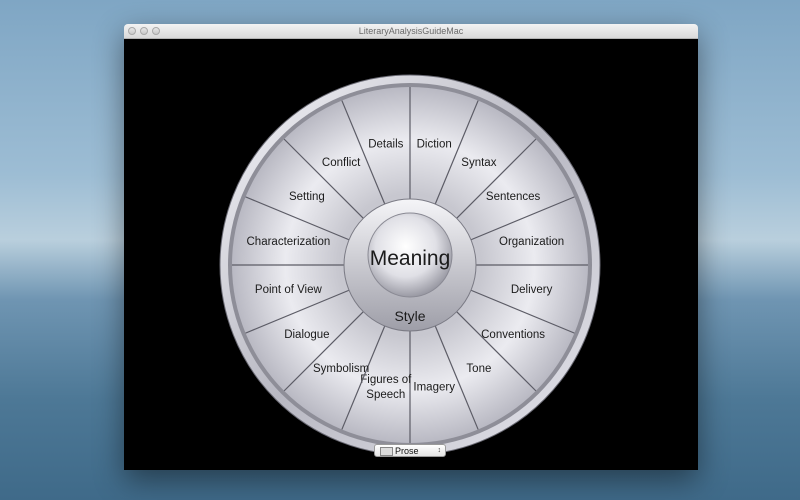 This screenshot has width=800, height=500. Describe the element at coordinates (513, 197) in the screenshot. I see `segment-sentences: Sentences` at that location.